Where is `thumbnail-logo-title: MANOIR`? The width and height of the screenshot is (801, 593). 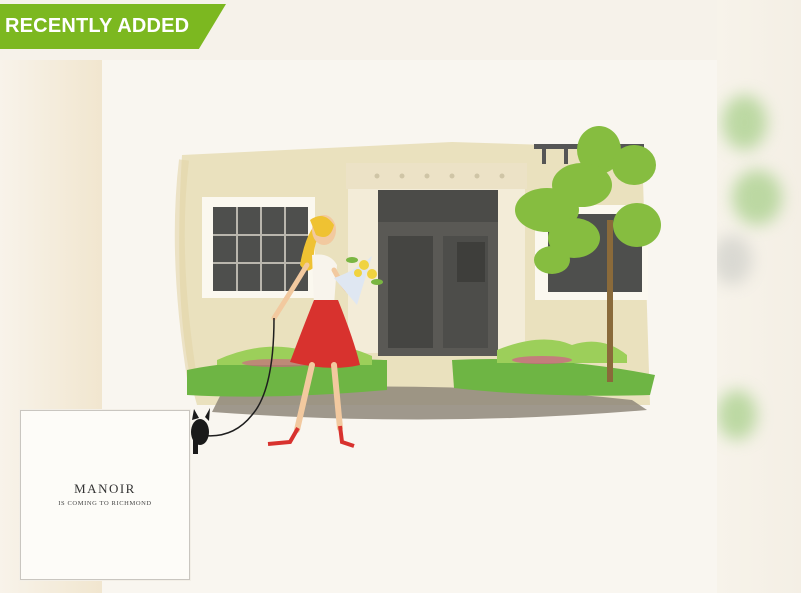 thumbnail-logo-title: MANOIR is located at coordinates (105, 488).